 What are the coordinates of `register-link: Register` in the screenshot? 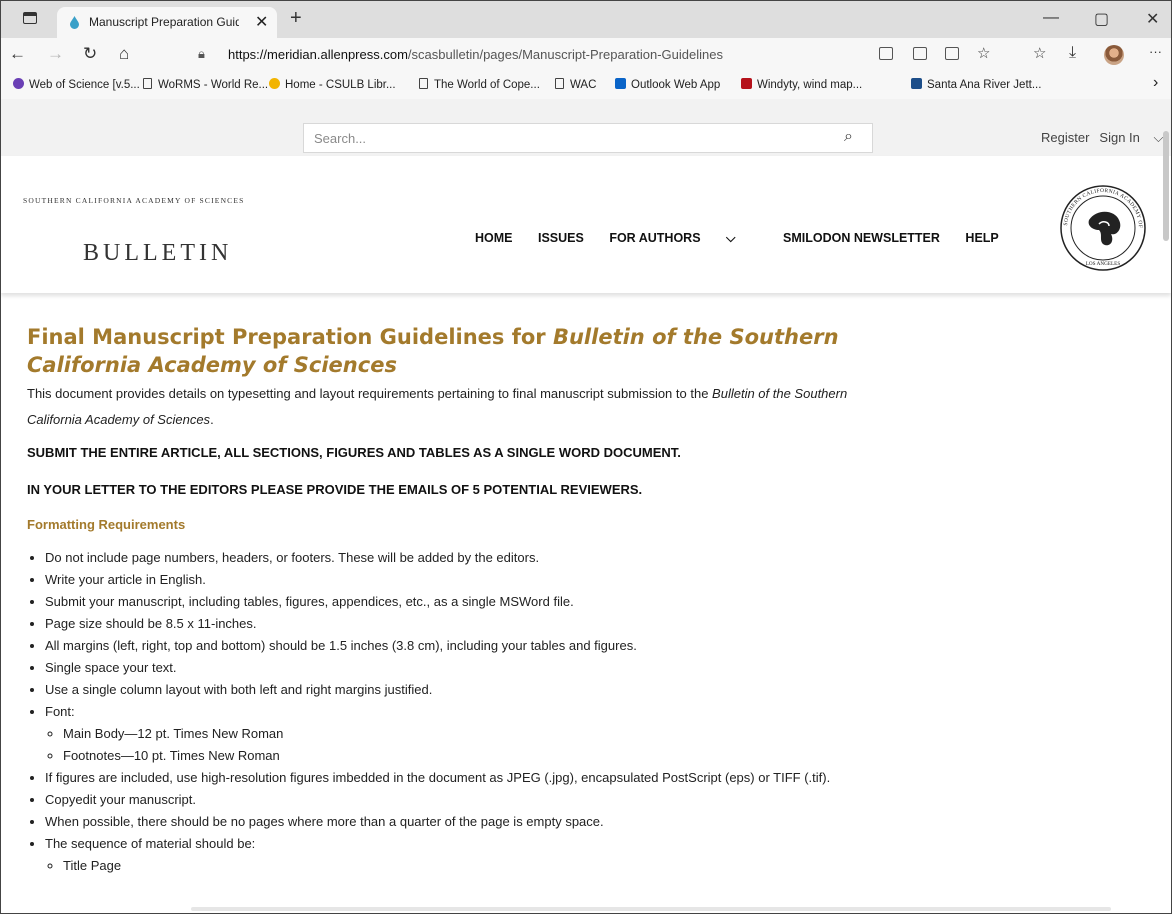 It's located at (1065, 137).